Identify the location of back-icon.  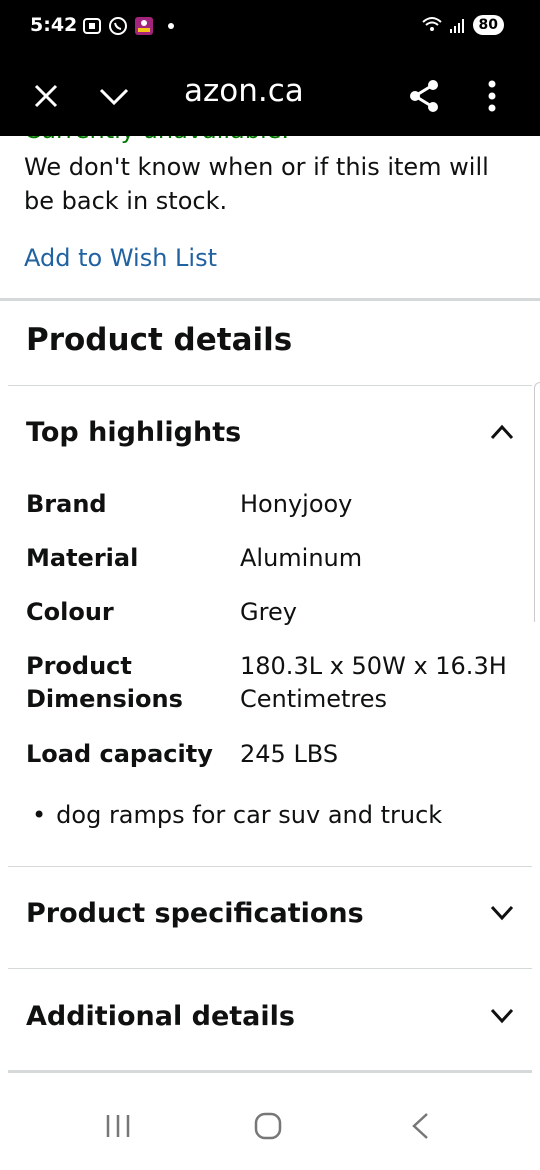
(420, 1126).